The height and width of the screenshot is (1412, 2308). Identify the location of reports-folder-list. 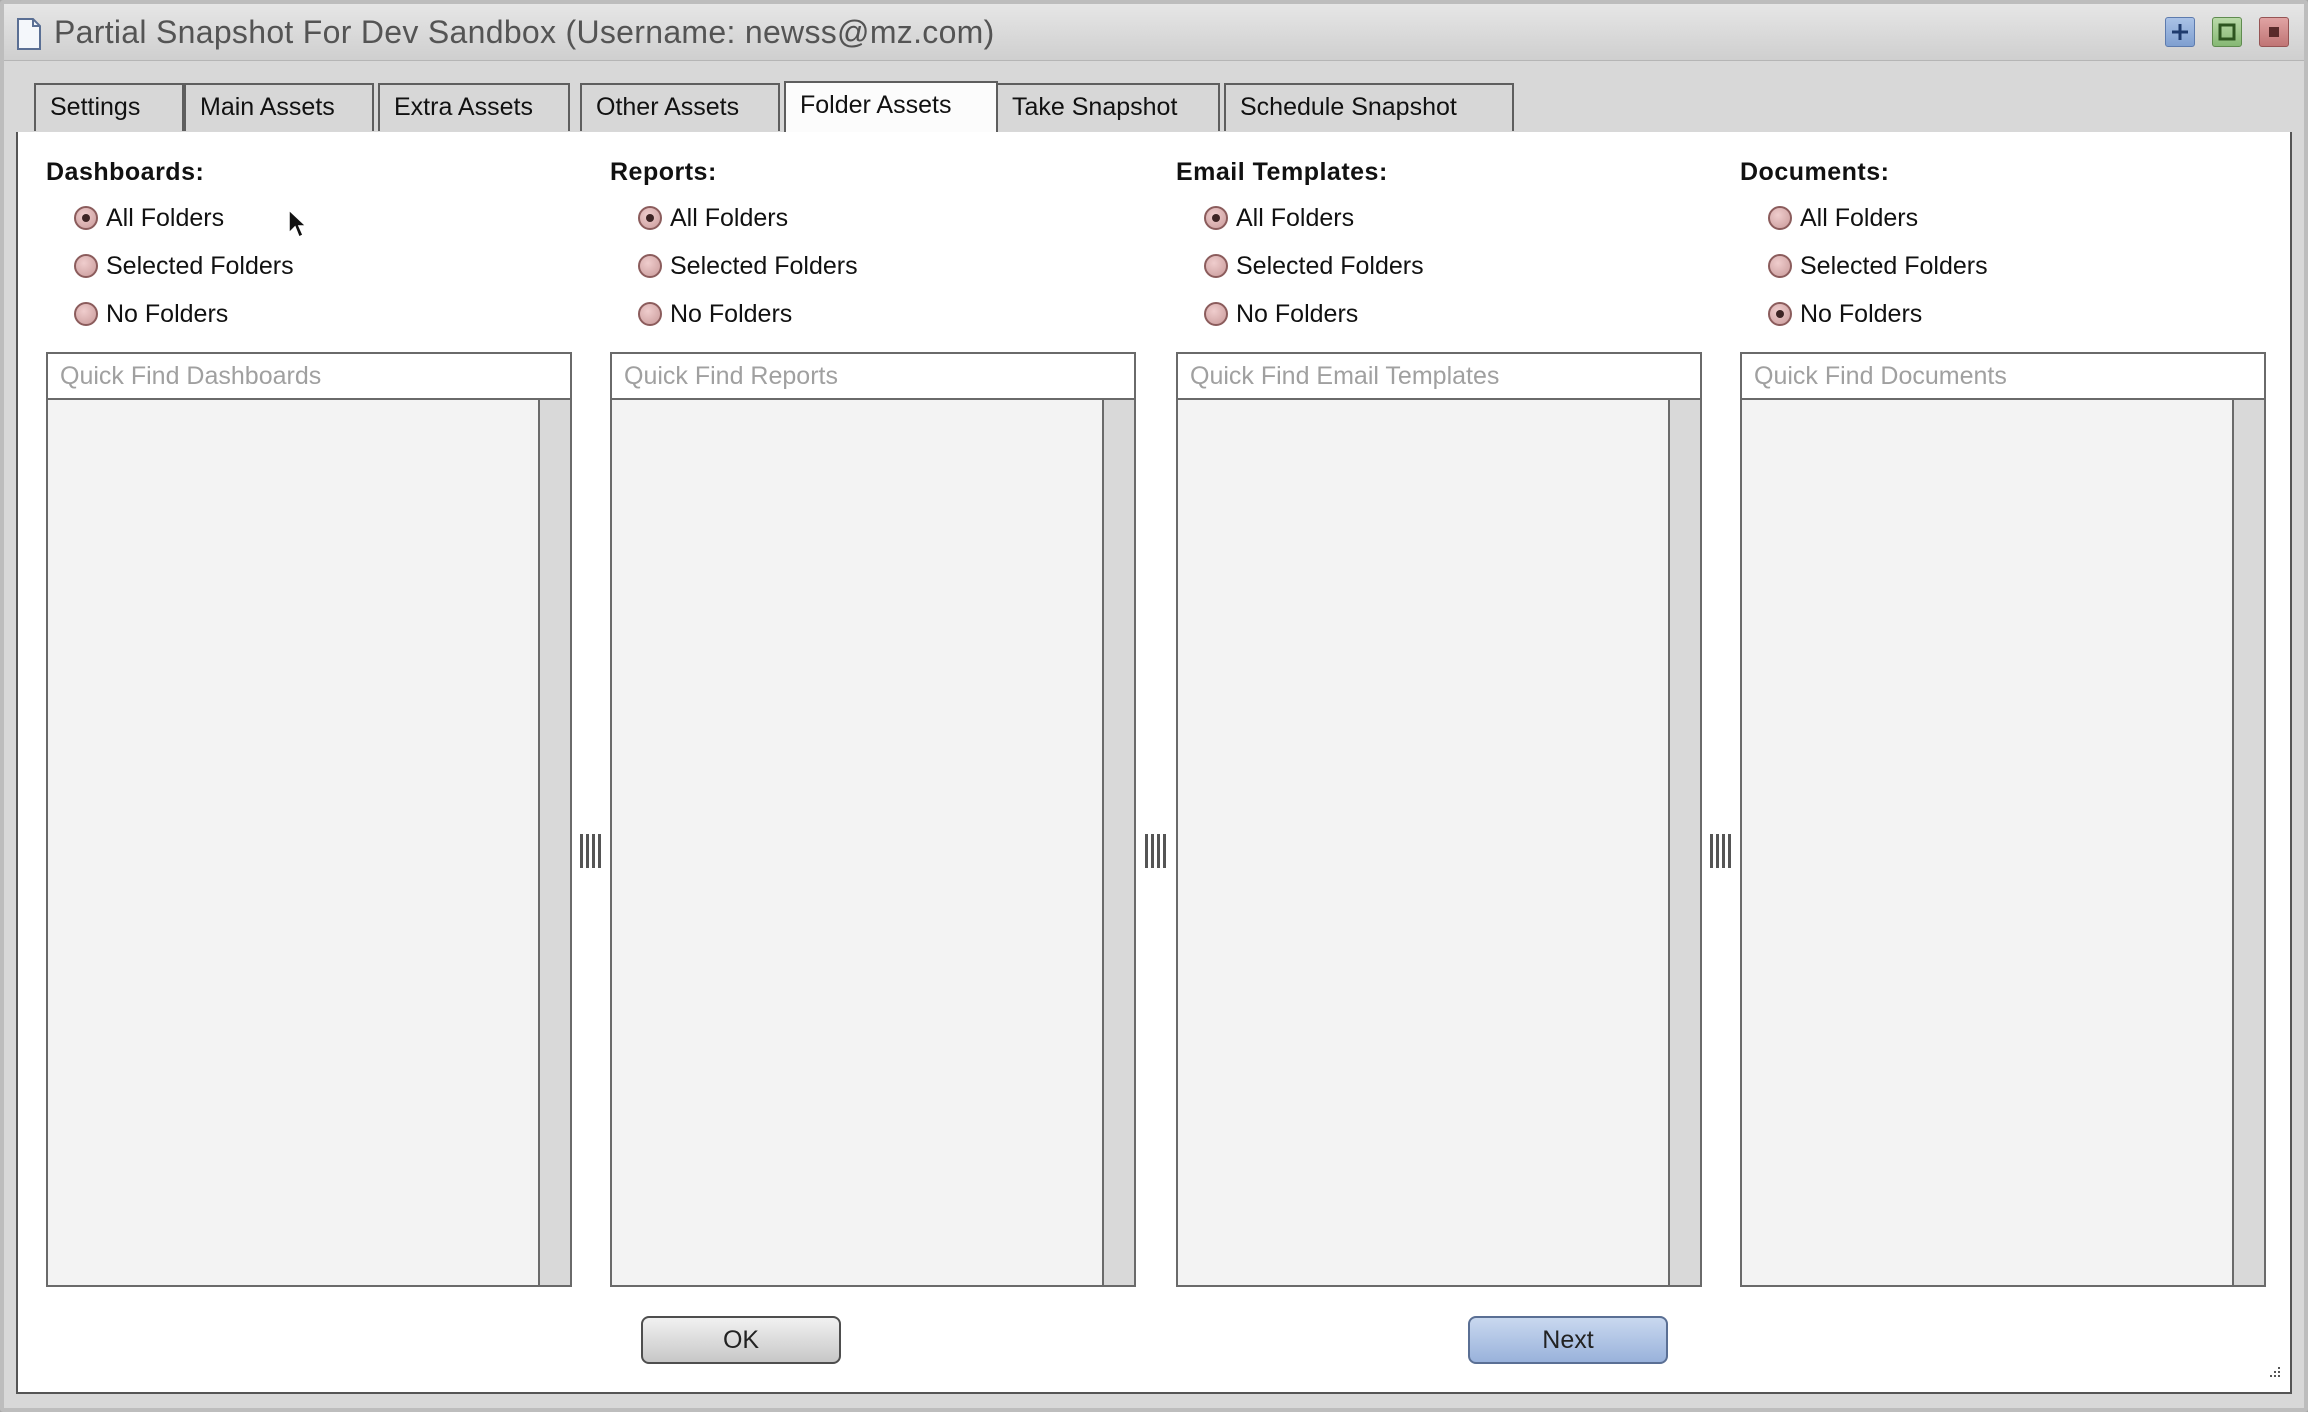
(857, 842).